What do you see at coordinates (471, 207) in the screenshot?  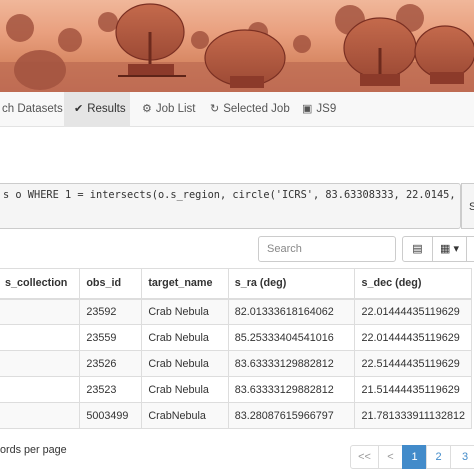 I see `query-side-label: S` at bounding box center [471, 207].